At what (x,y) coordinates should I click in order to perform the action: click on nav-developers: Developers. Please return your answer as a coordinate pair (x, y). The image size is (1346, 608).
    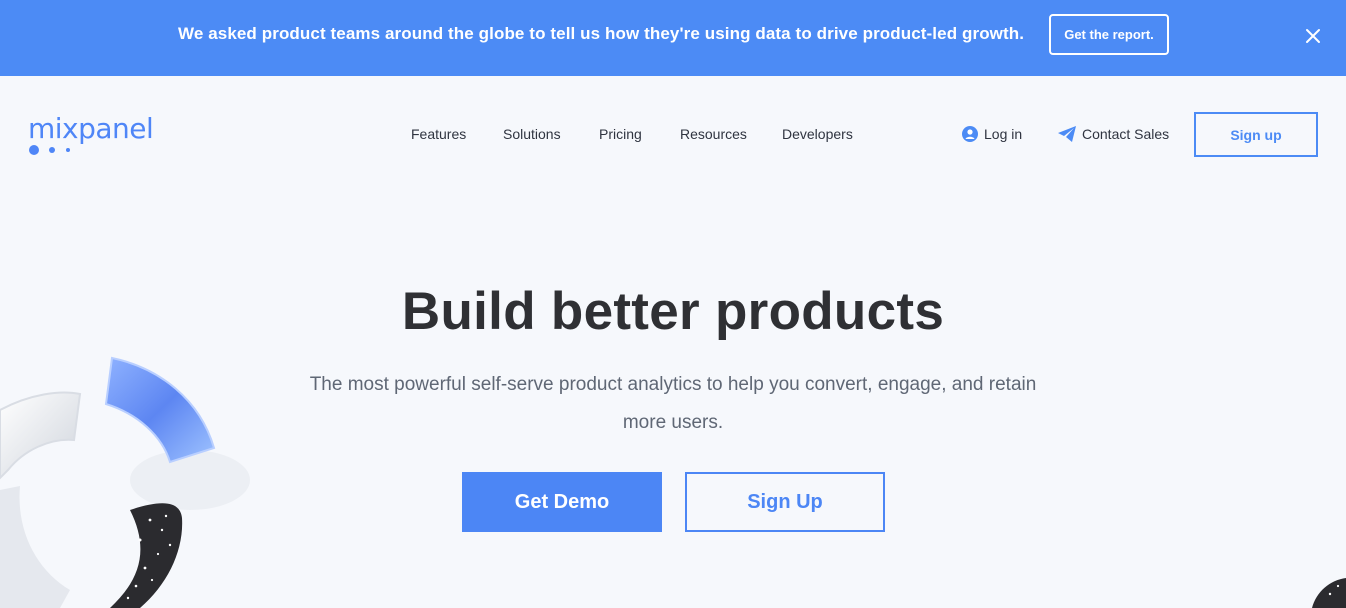
    Looking at the image, I should click on (817, 134).